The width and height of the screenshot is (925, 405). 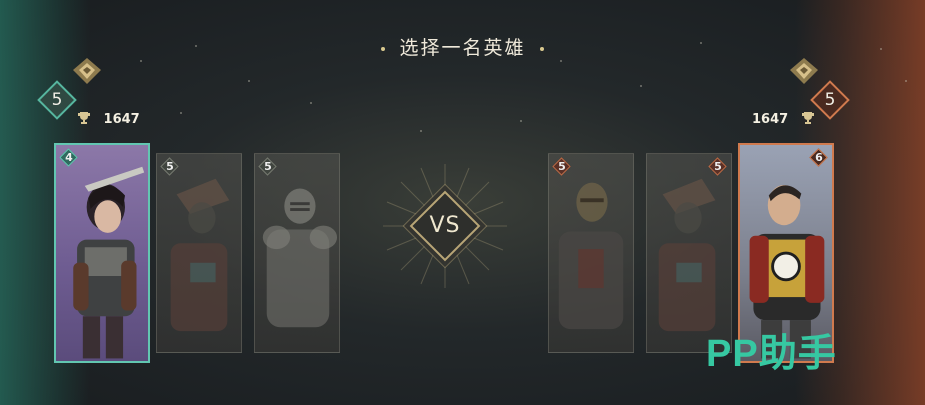 I want to click on hero-card-left-2: 5, so click(x=199, y=253).